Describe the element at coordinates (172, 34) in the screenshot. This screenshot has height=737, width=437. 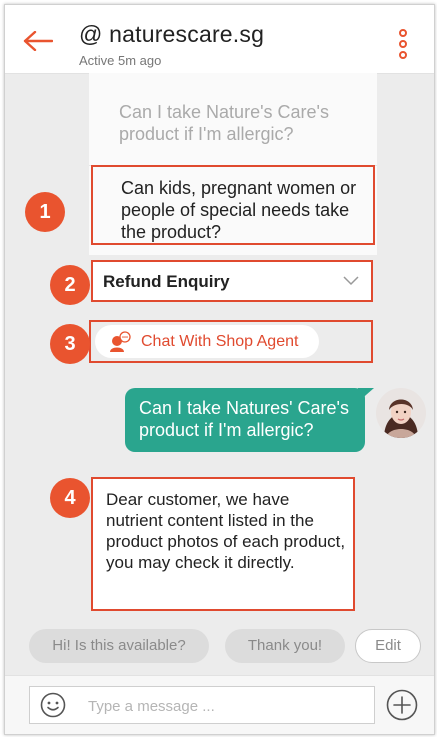
I see `shop-name: @ naturescare.sg` at that location.